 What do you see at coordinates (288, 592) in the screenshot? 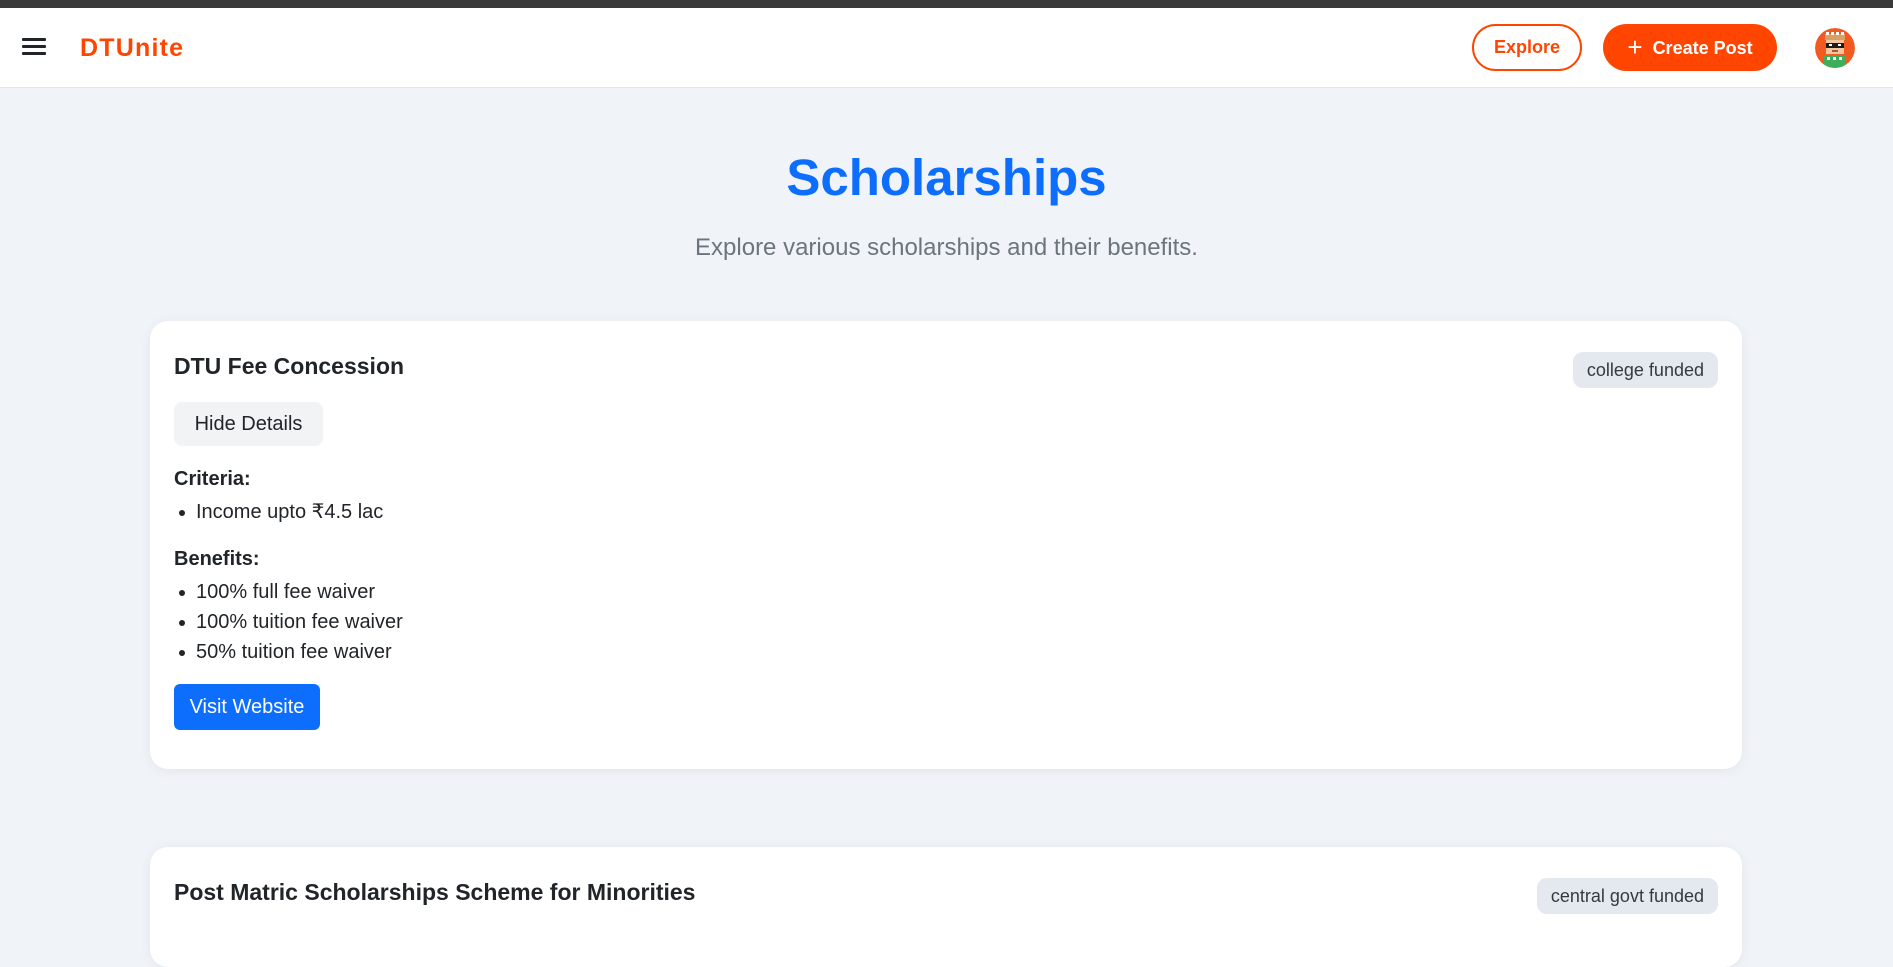
I see `benefit-item: 100% full fee waiver` at bounding box center [288, 592].